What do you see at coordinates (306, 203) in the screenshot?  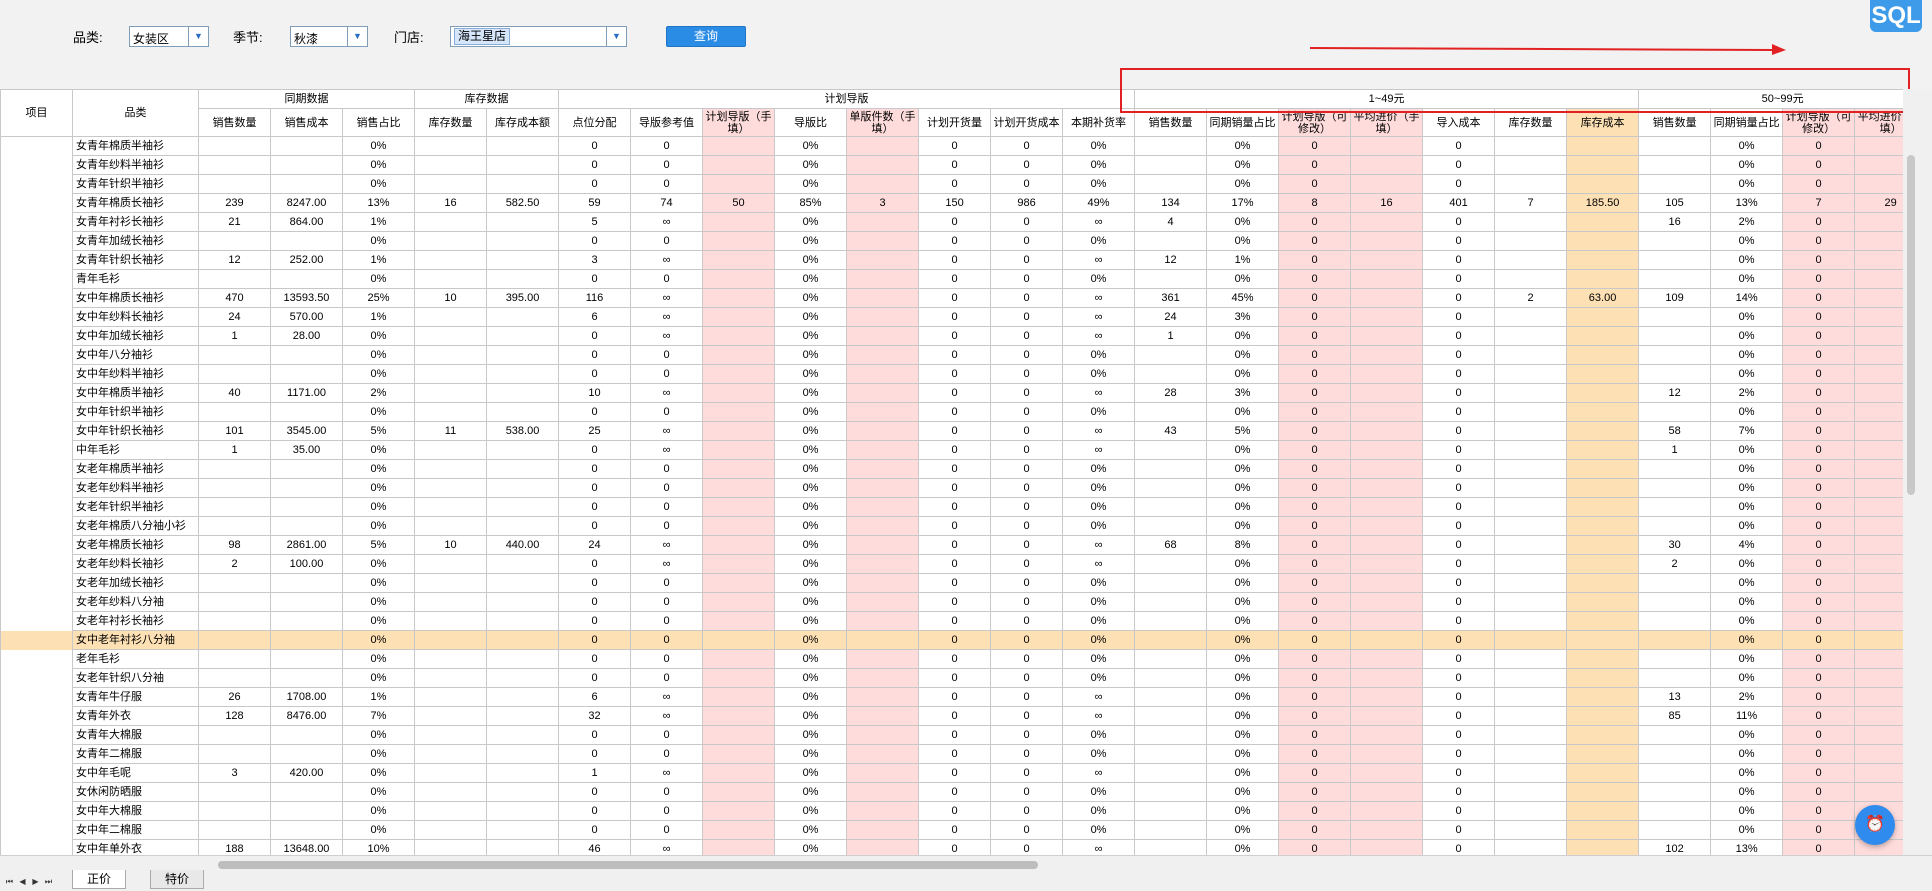 I see `data-cell: 8247.00` at bounding box center [306, 203].